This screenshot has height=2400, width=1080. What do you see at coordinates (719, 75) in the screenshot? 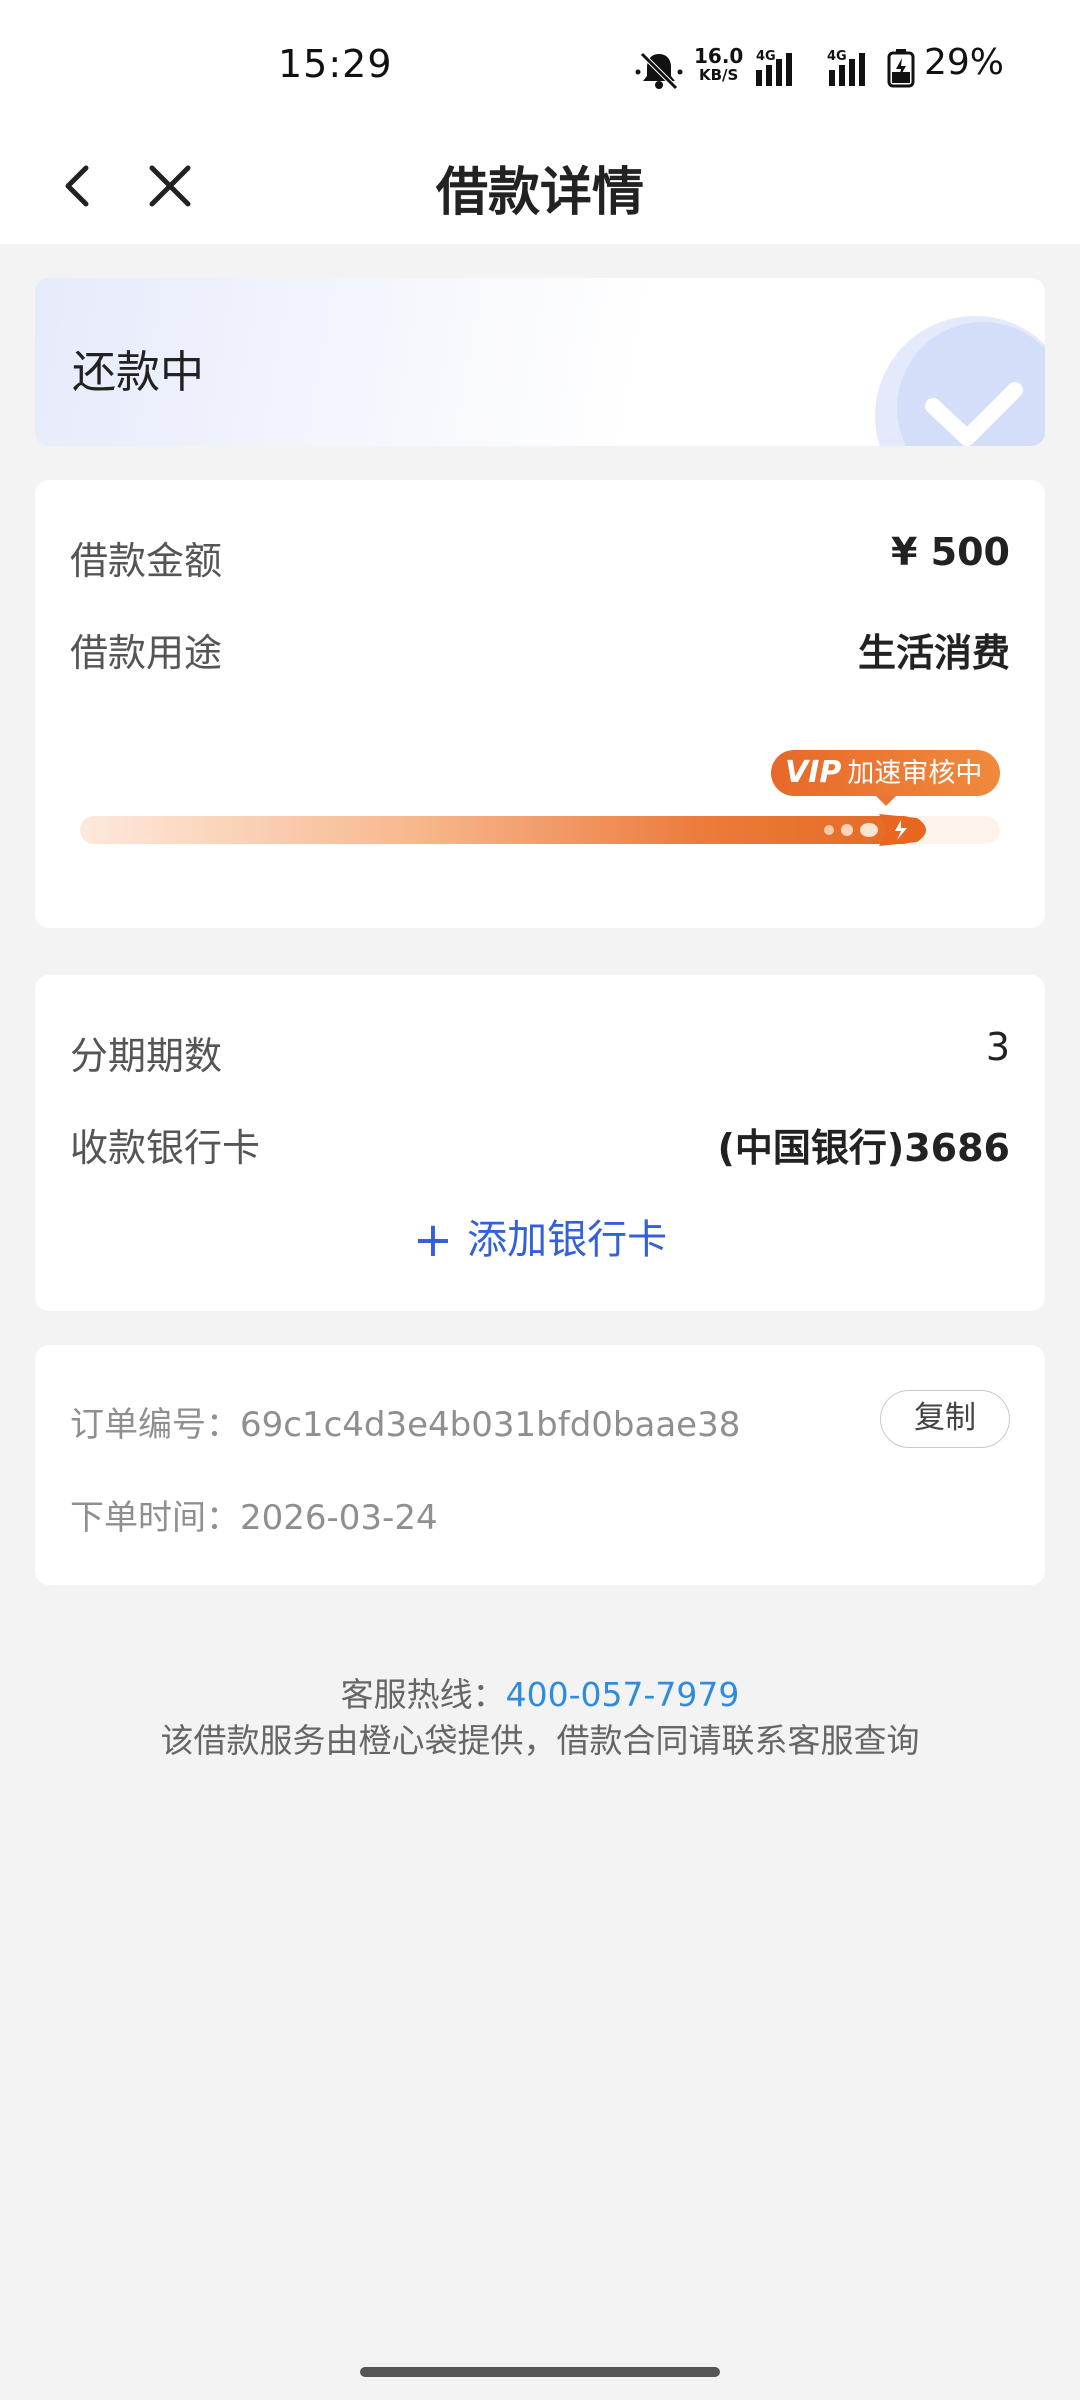
I see `net-speed-unit: KB/S` at bounding box center [719, 75].